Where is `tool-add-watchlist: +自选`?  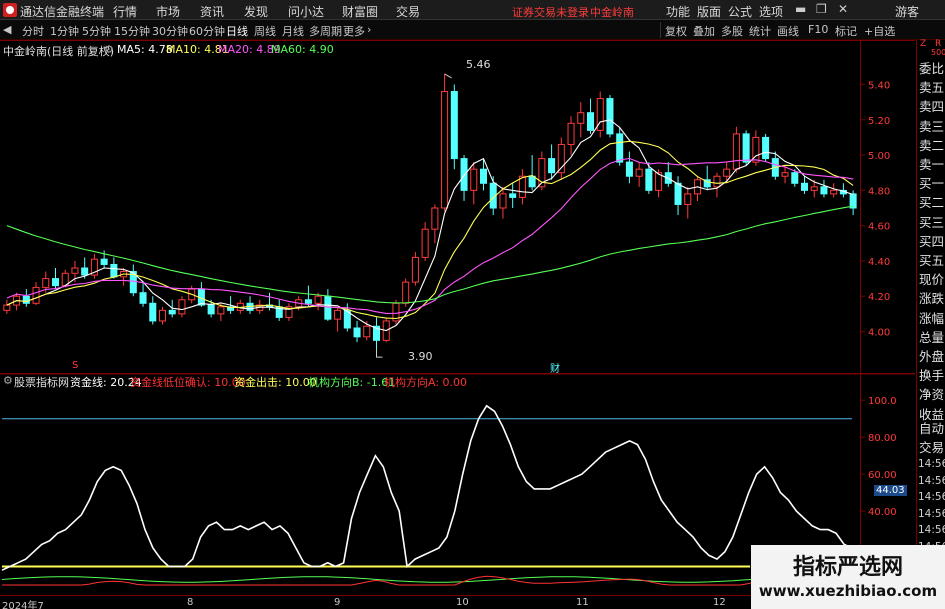
tool-add-watchlist: +自选 is located at coordinates (879, 31).